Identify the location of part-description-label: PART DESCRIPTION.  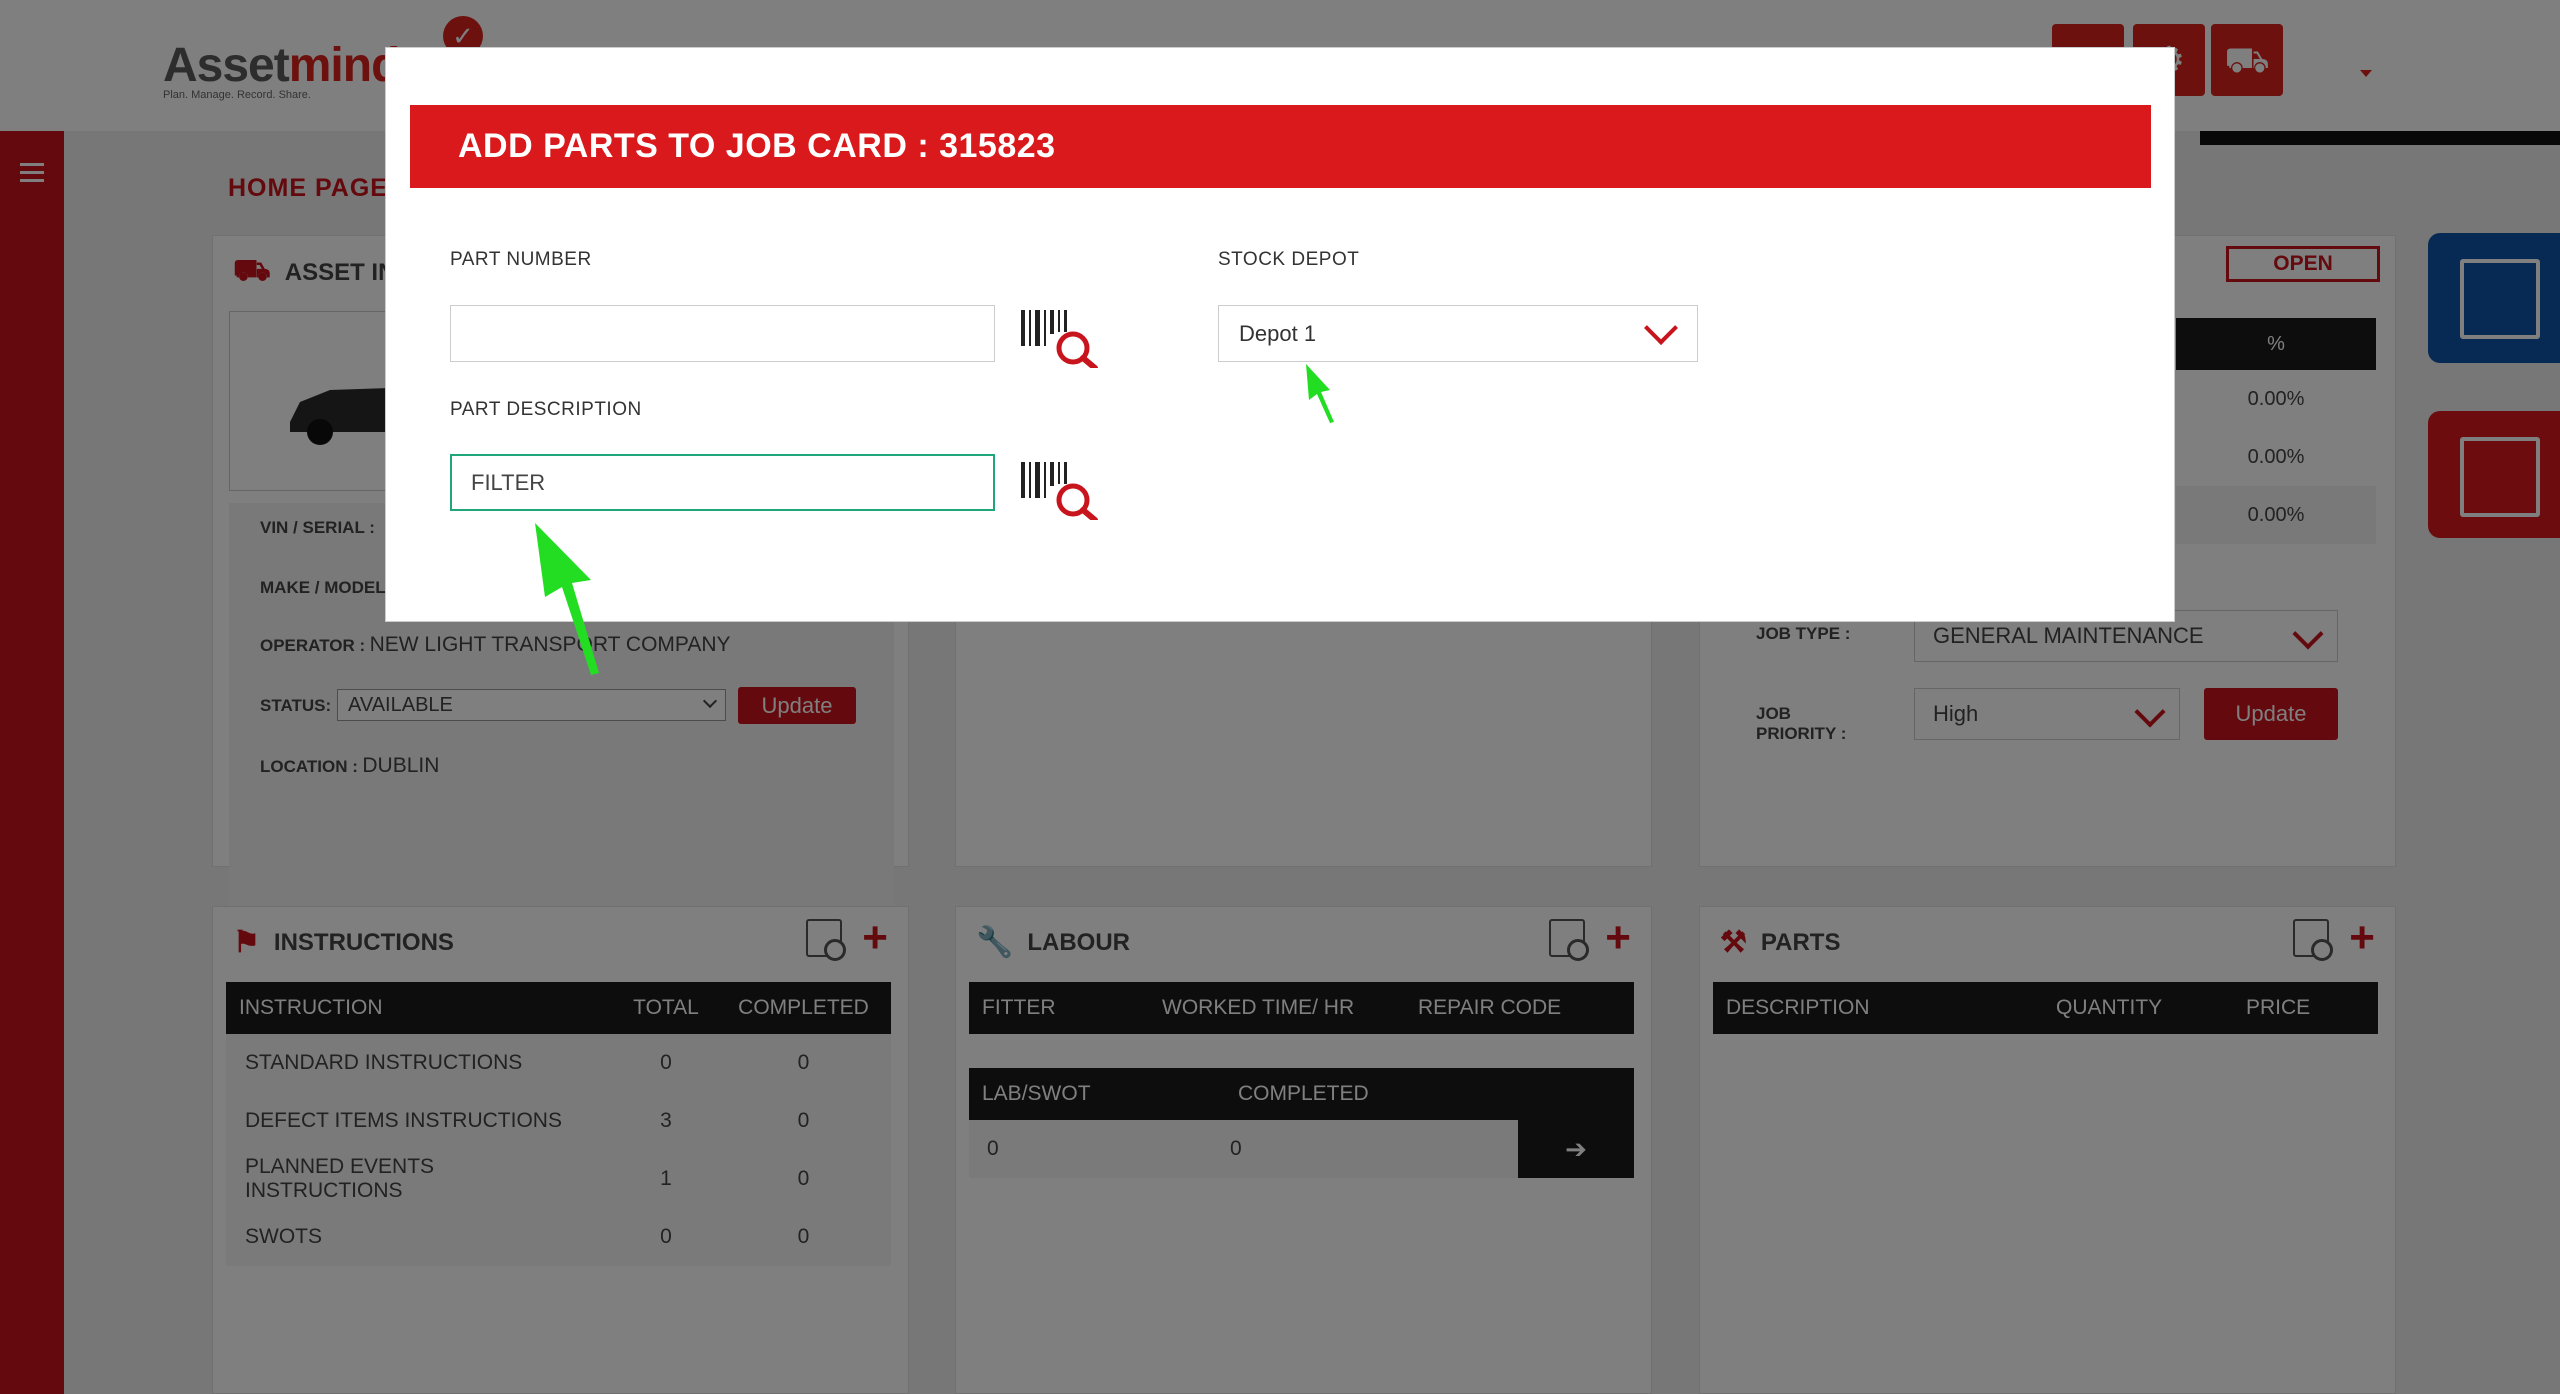
(546, 409).